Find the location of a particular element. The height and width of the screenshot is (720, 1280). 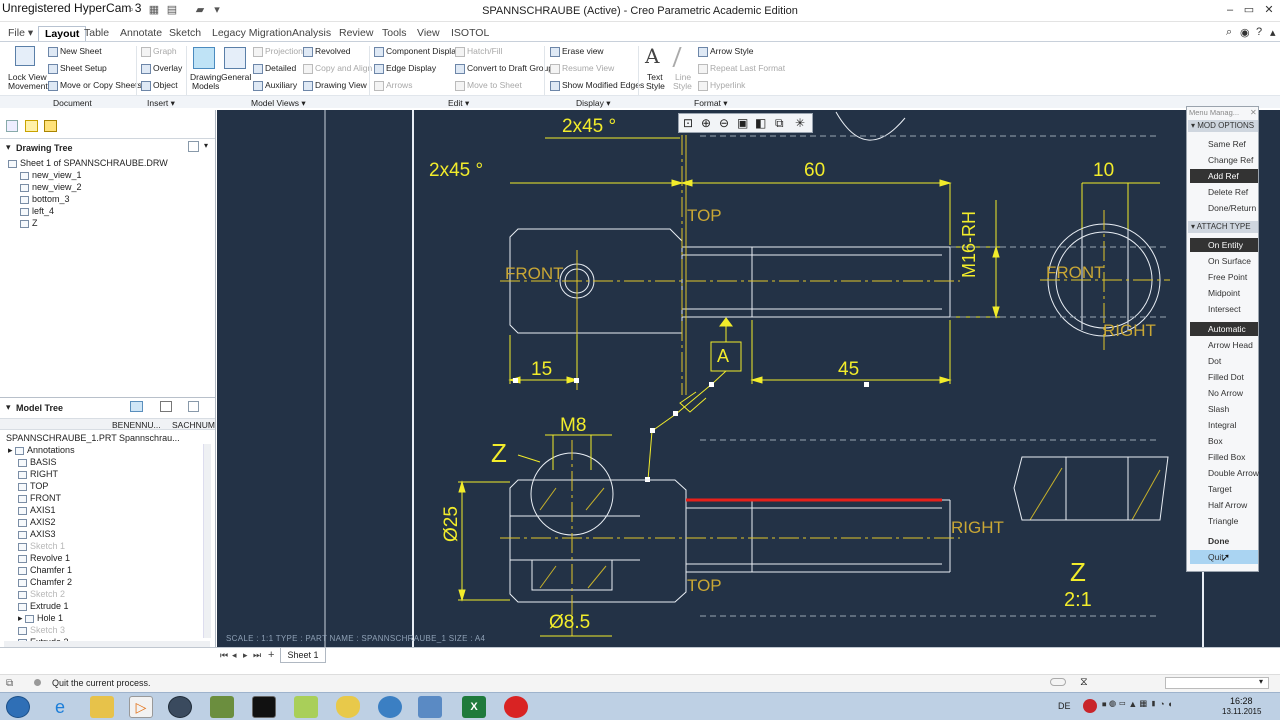

arrow-style-item: Filled Box is located at coordinates (1224, 457).